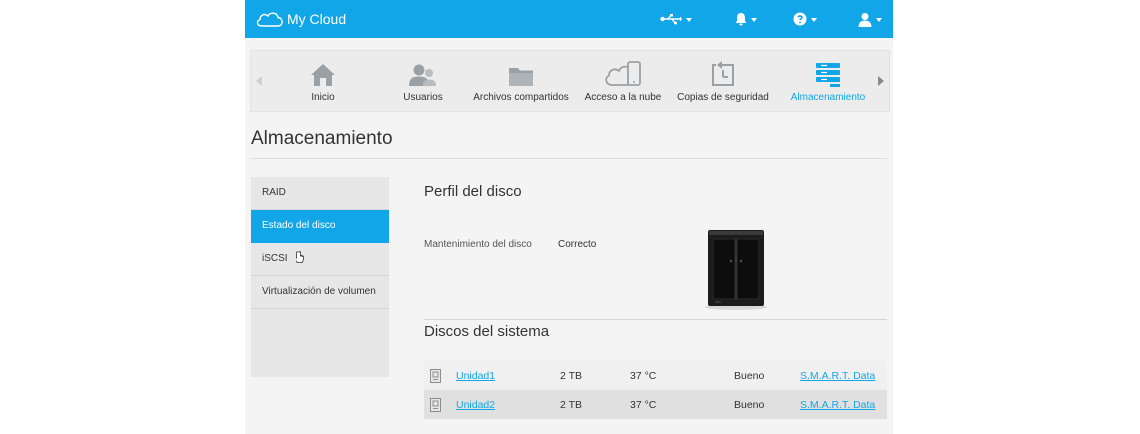 The height and width of the screenshot is (434, 1140). I want to click on nav-item-almacenamiento: Almacenamiento, so click(828, 81).